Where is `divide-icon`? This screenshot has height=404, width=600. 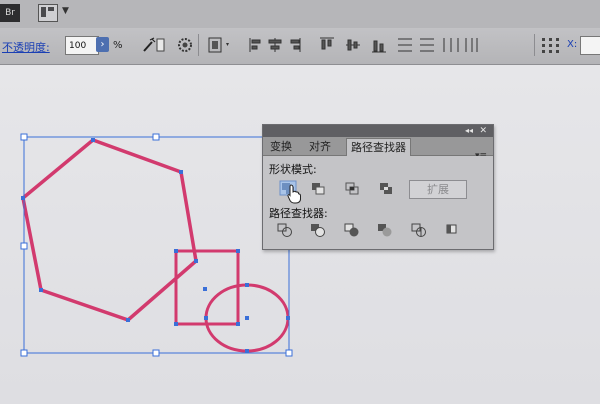
divide-icon is located at coordinates (285, 230).